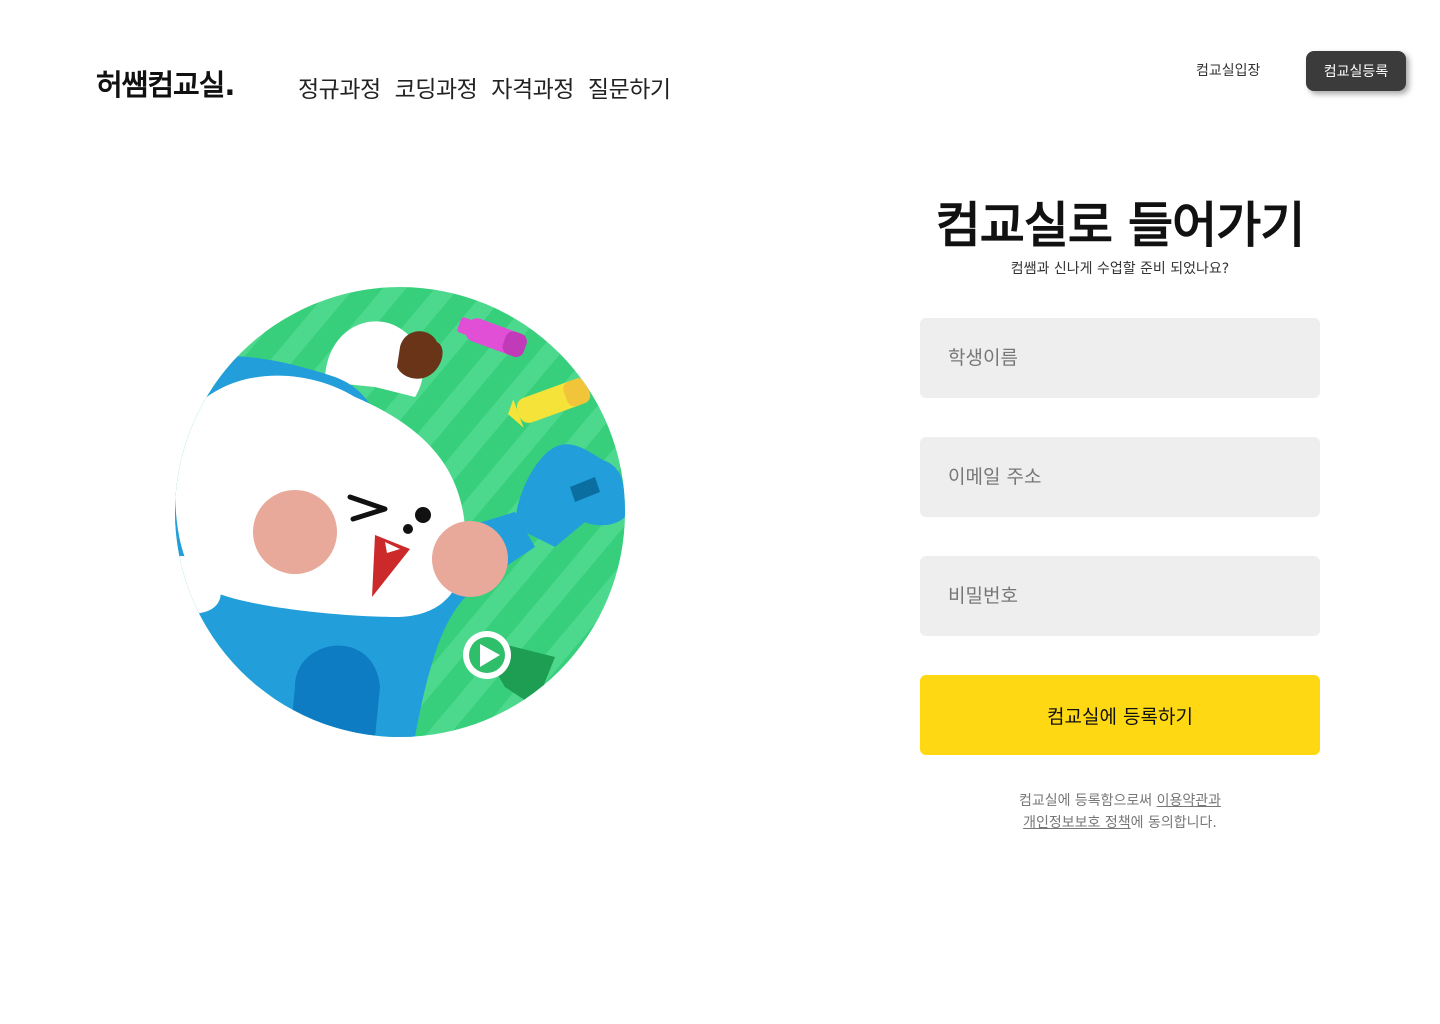 The width and height of the screenshot is (1440, 1024). Describe the element at coordinates (532, 87) in the screenshot. I see `nav-item-certificate-course: 자격과정` at that location.